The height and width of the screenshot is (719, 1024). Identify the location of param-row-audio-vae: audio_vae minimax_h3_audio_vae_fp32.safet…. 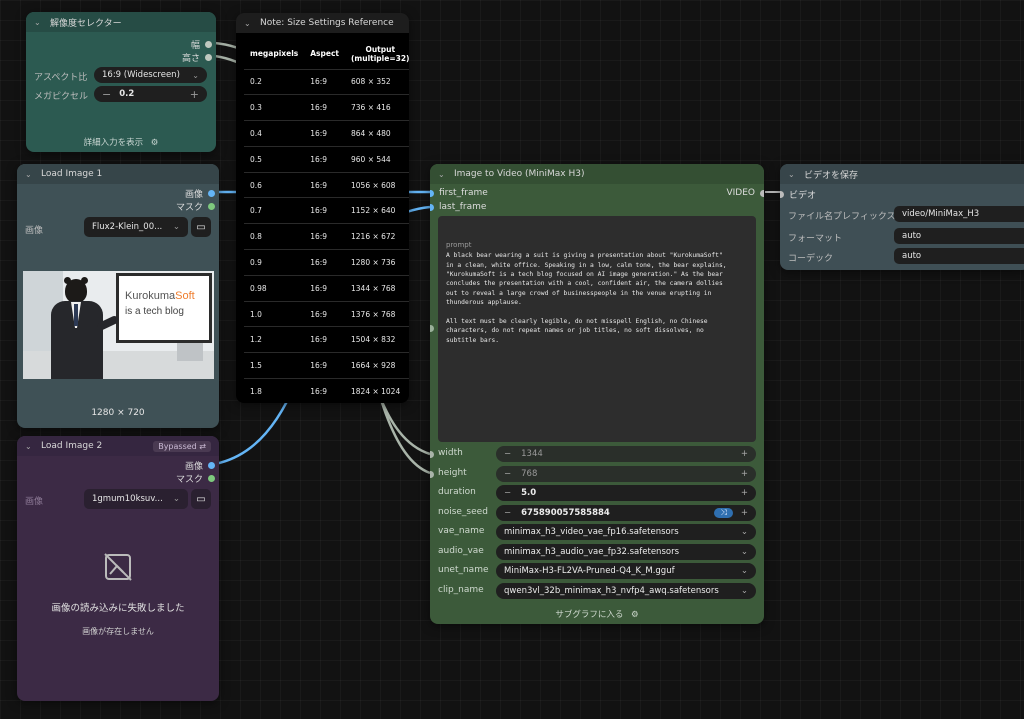
(597, 552).